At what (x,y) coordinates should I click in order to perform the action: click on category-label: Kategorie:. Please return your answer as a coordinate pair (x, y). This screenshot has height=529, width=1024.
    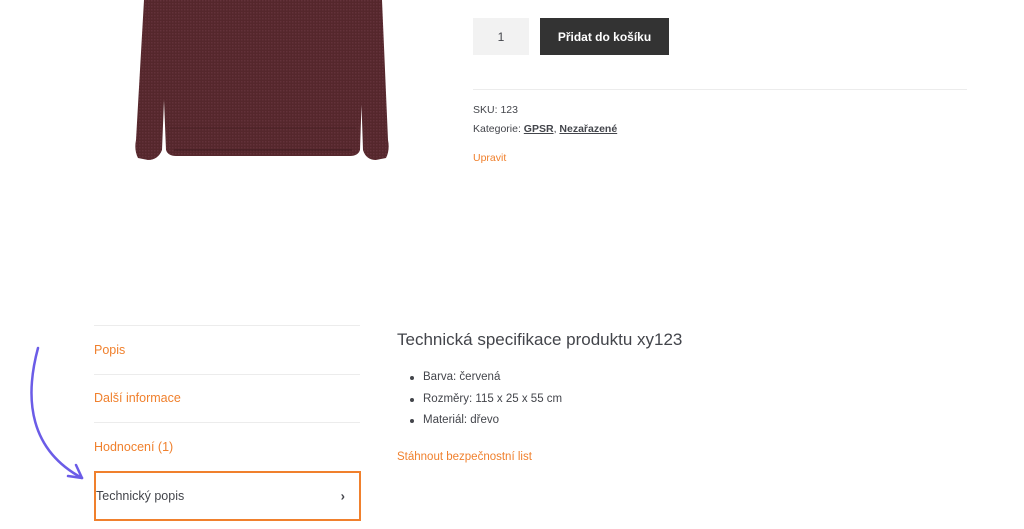
    Looking at the image, I should click on (497, 129).